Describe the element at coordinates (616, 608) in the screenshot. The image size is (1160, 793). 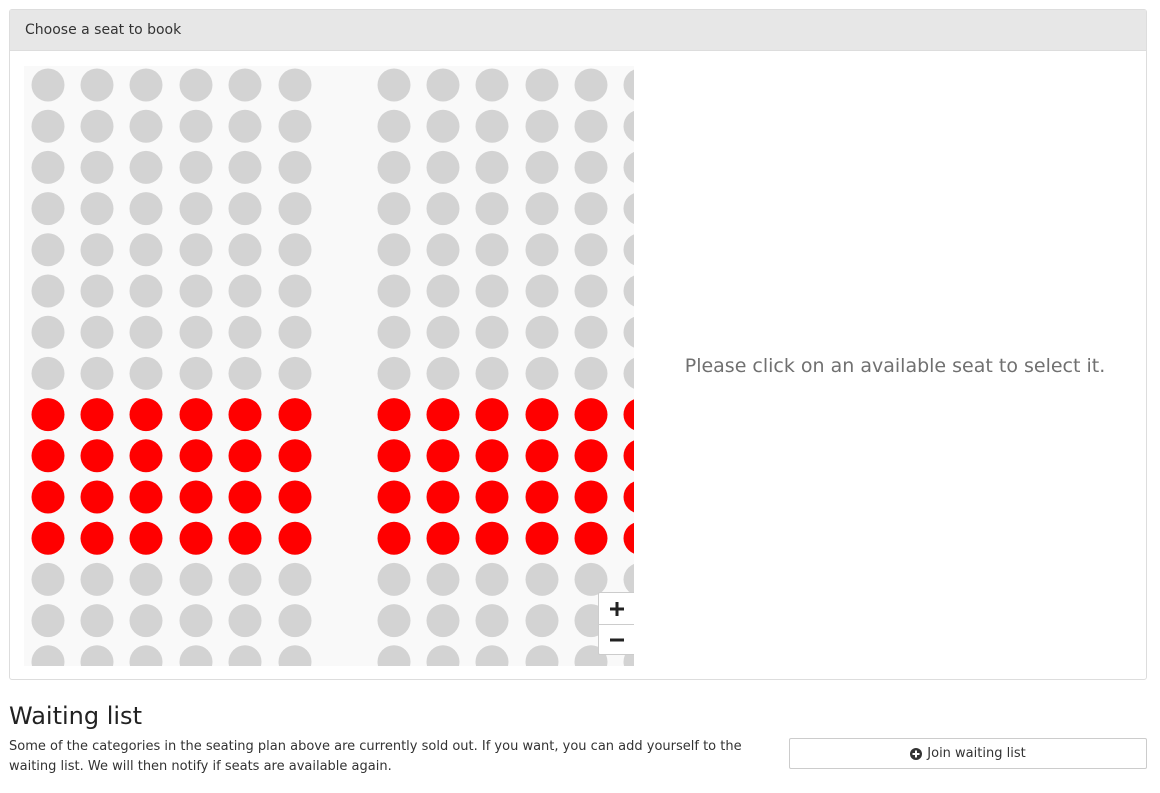
I see `zoom-in-button` at that location.